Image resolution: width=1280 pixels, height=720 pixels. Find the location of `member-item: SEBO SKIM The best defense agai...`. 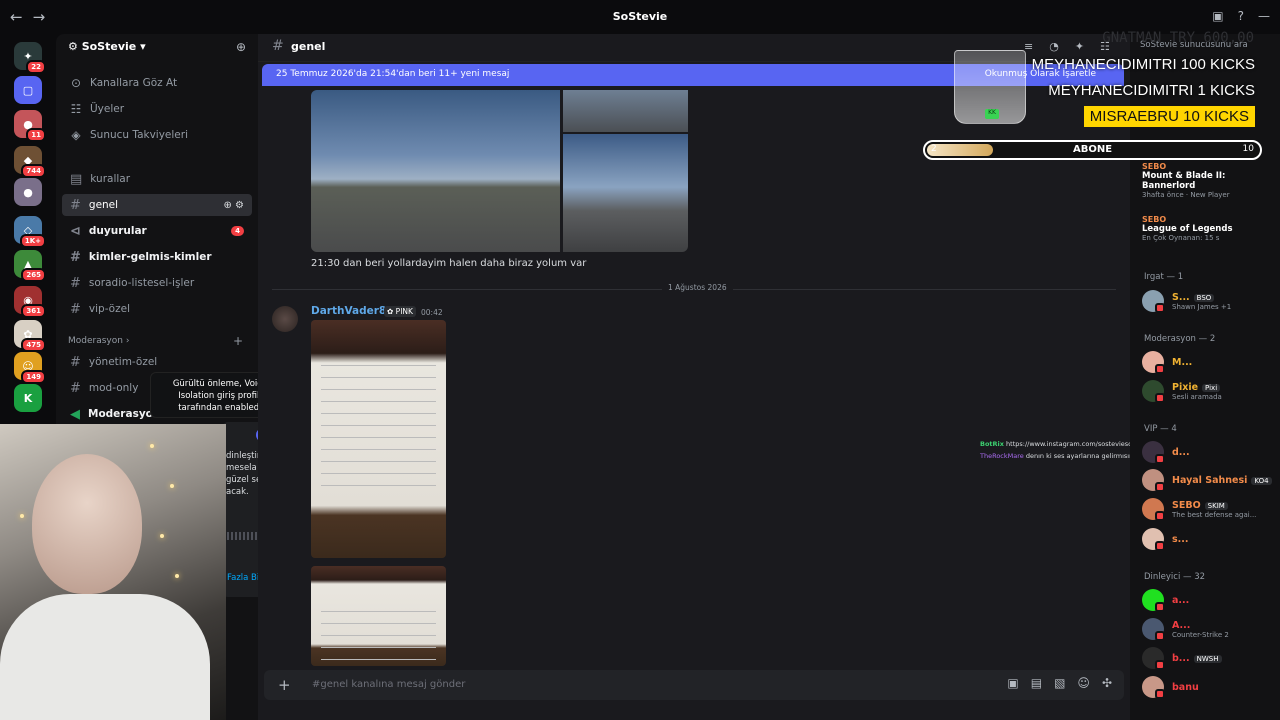

member-item: SEBO SKIM The best defense agai... is located at coordinates (1199, 509).